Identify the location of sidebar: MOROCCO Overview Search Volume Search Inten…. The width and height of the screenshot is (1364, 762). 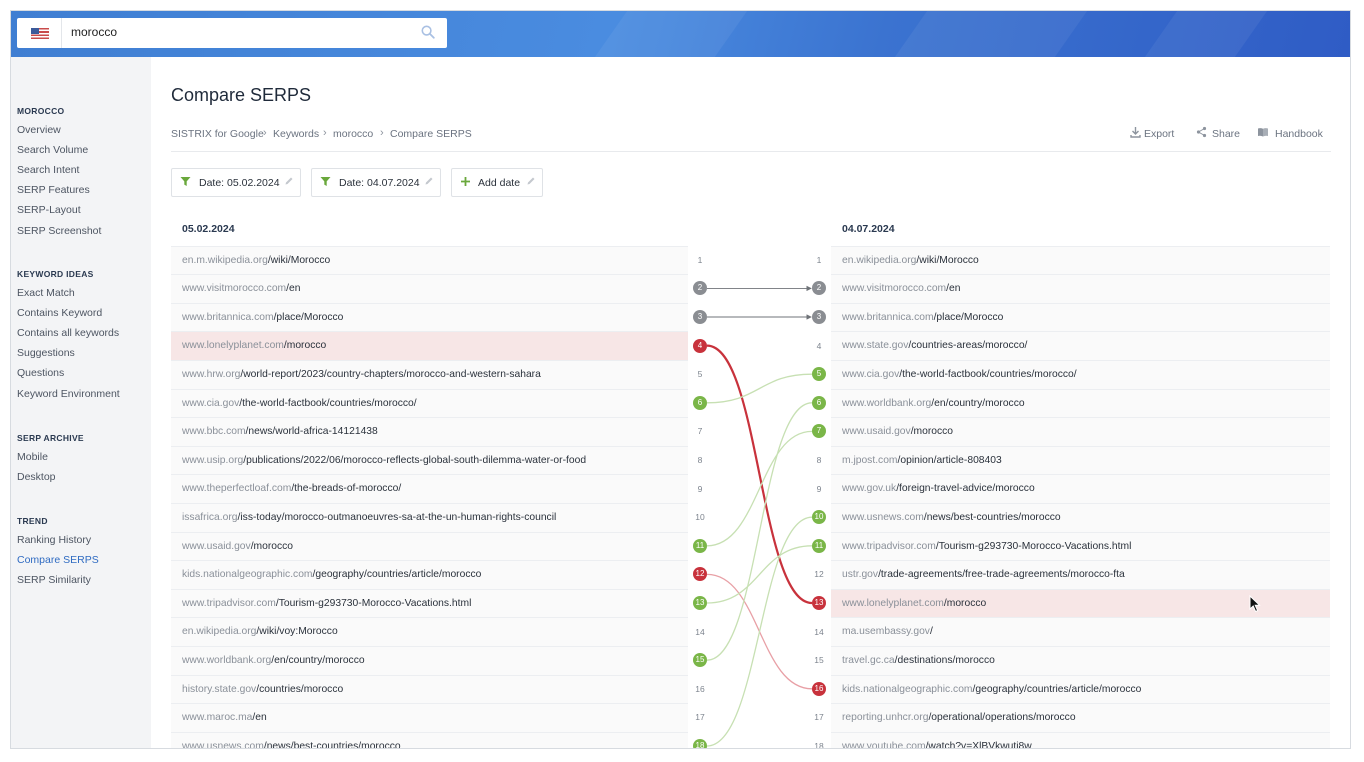
(81, 402).